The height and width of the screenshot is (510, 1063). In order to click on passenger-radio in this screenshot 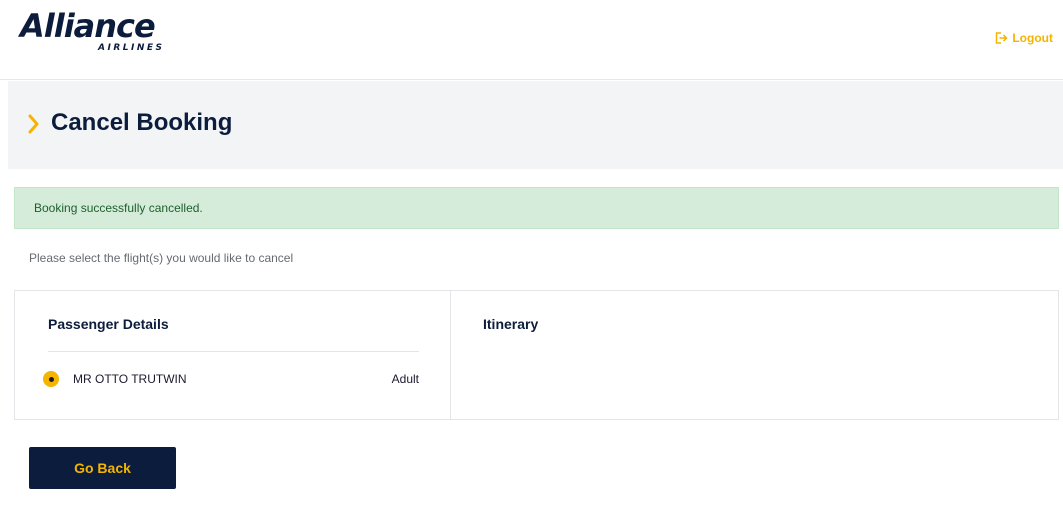, I will do `click(51, 379)`.